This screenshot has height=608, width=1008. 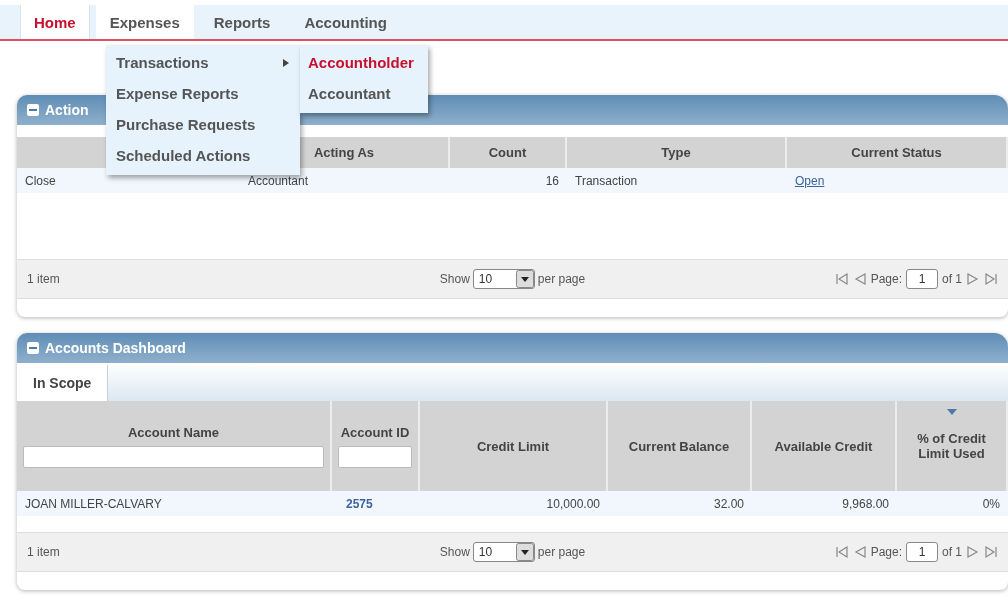 What do you see at coordinates (174, 503) in the screenshot?
I see `table-cell: JOAN MILLER-CALVARY` at bounding box center [174, 503].